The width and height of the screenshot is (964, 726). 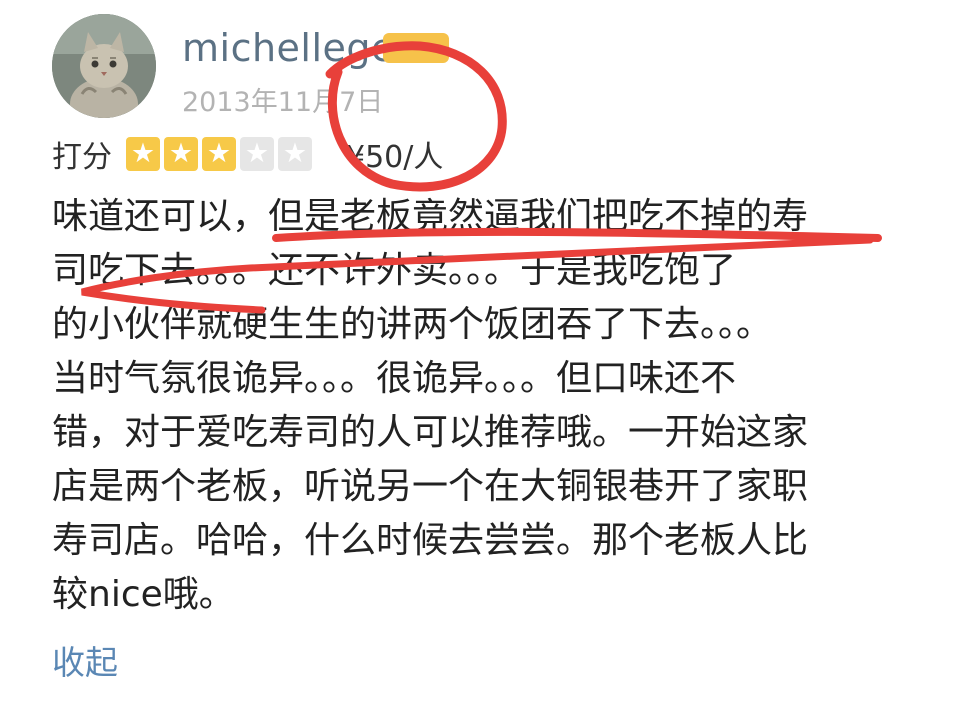 I want to click on review-text-line: 错，对于爱吃寿司的人可以推荐哦。一开始这家, so click(x=430, y=432).